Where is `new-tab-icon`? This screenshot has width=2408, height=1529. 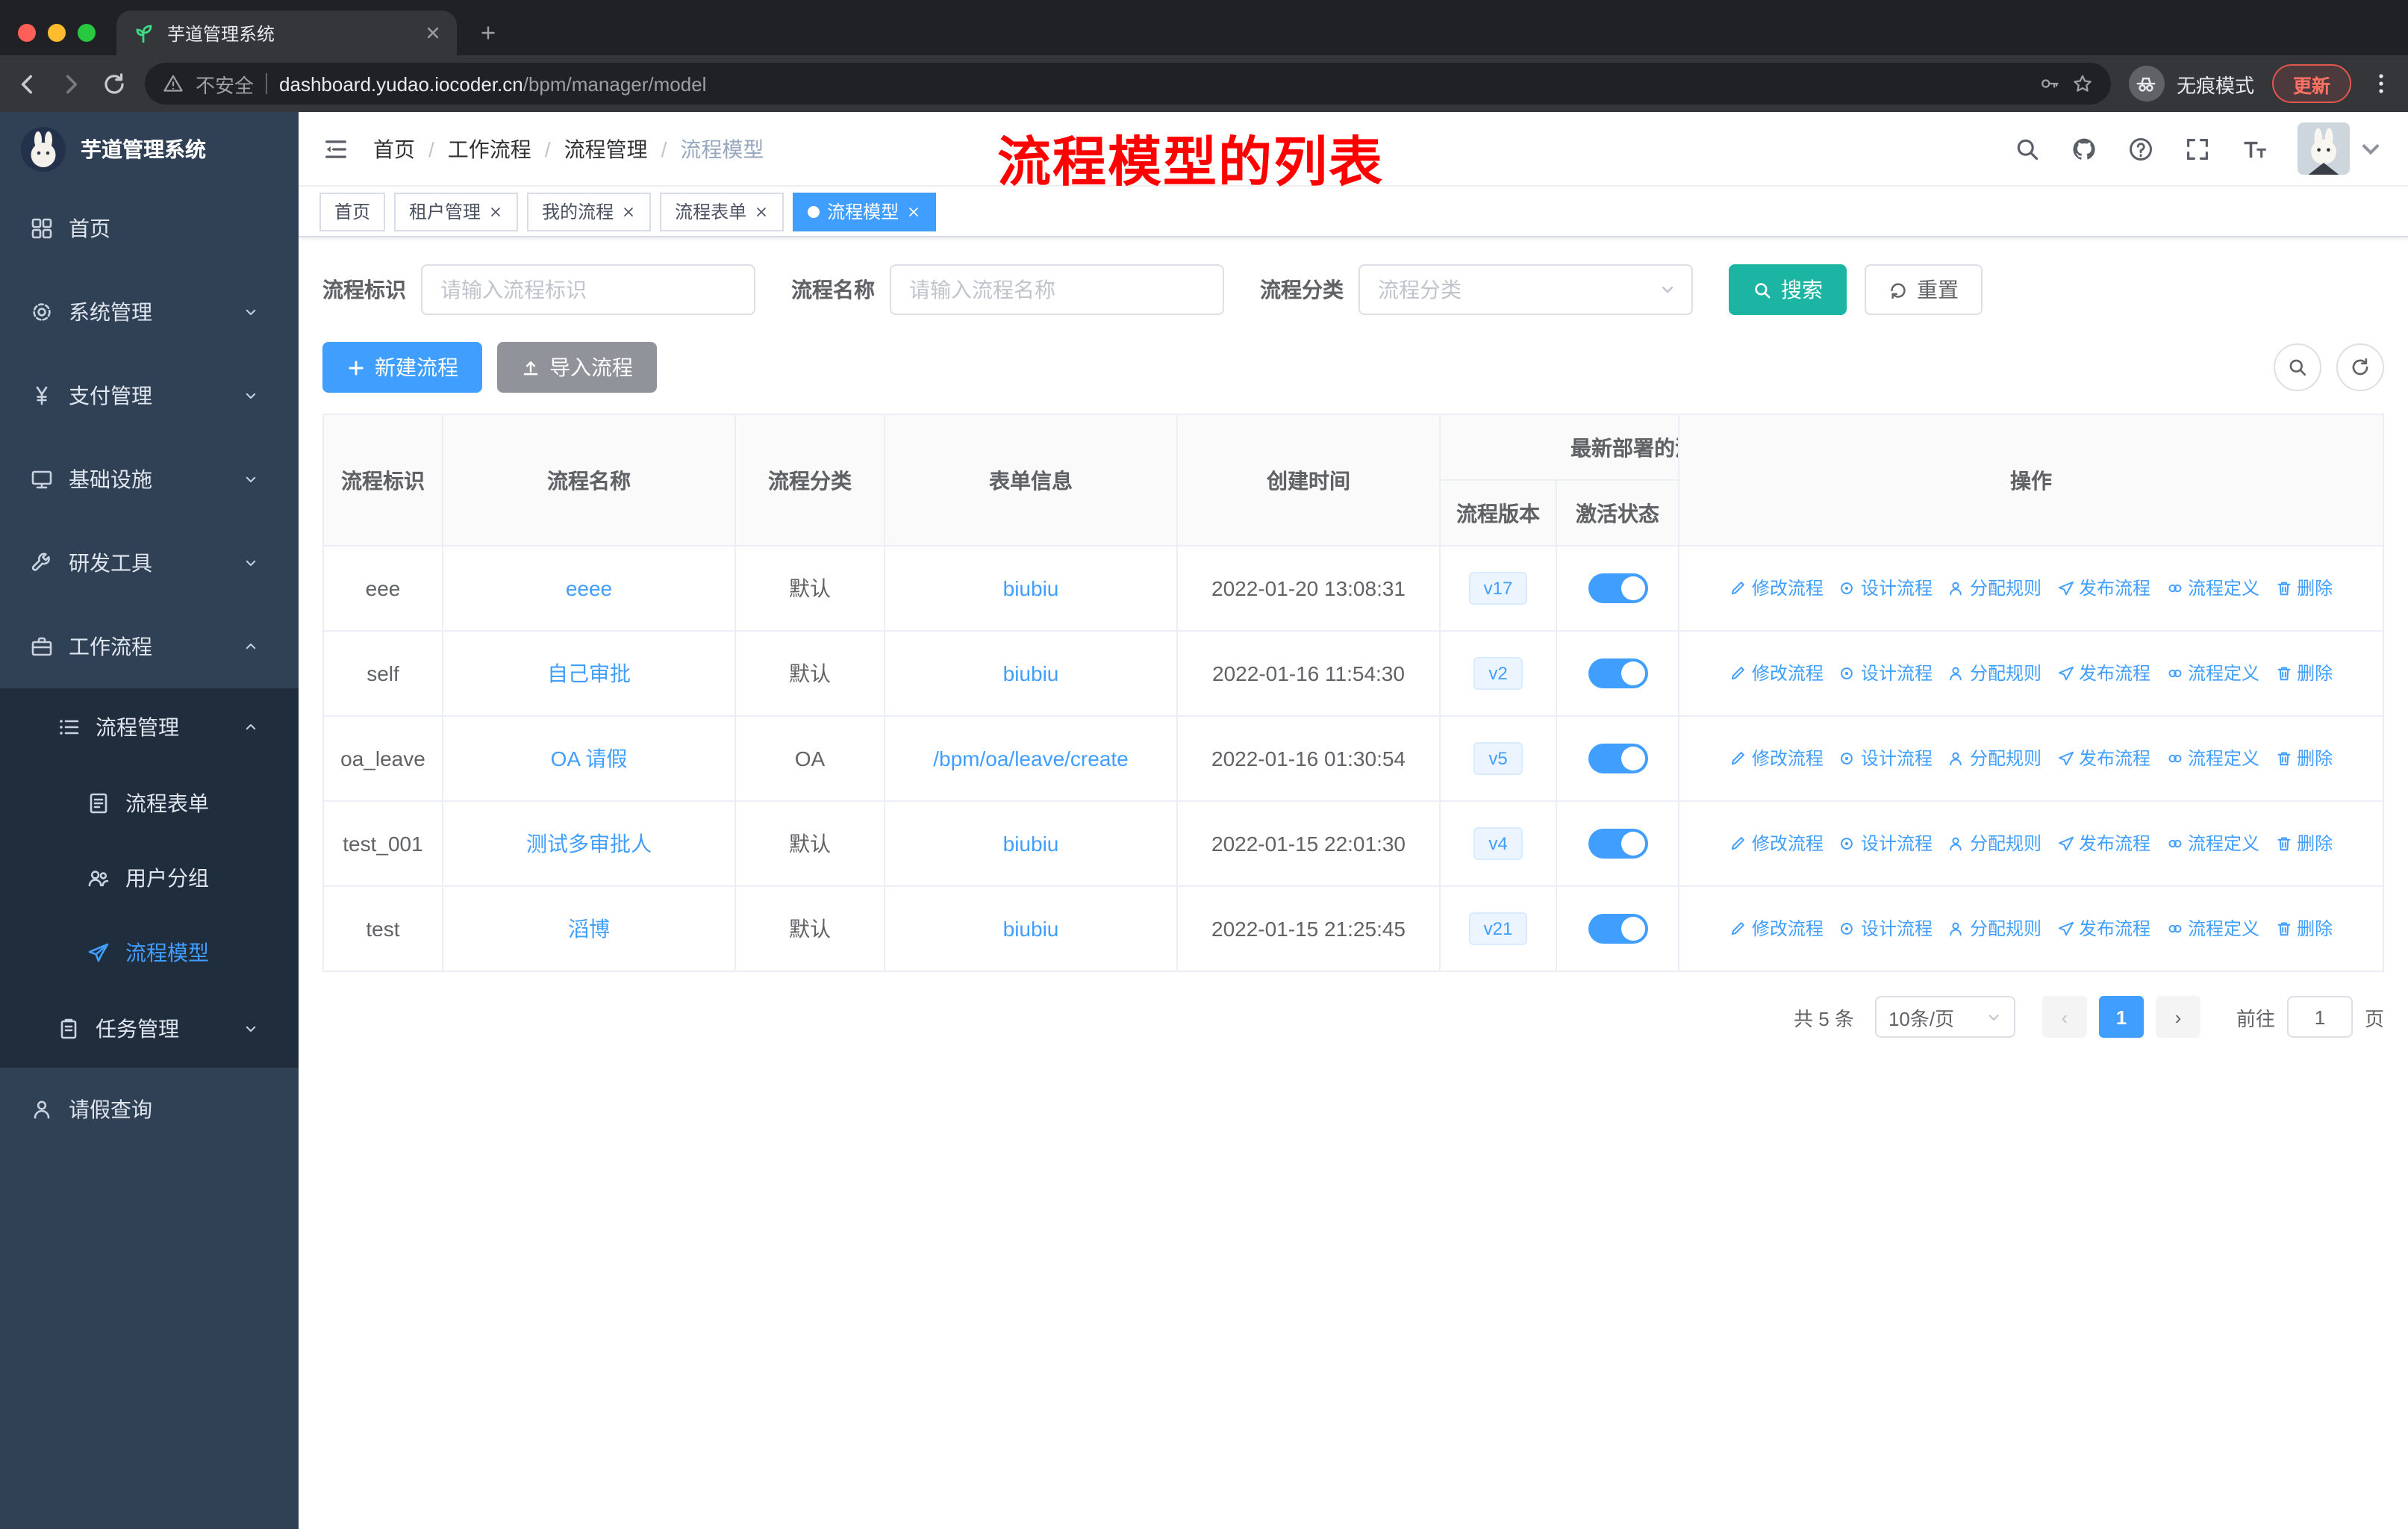 new-tab-icon is located at coordinates (488, 32).